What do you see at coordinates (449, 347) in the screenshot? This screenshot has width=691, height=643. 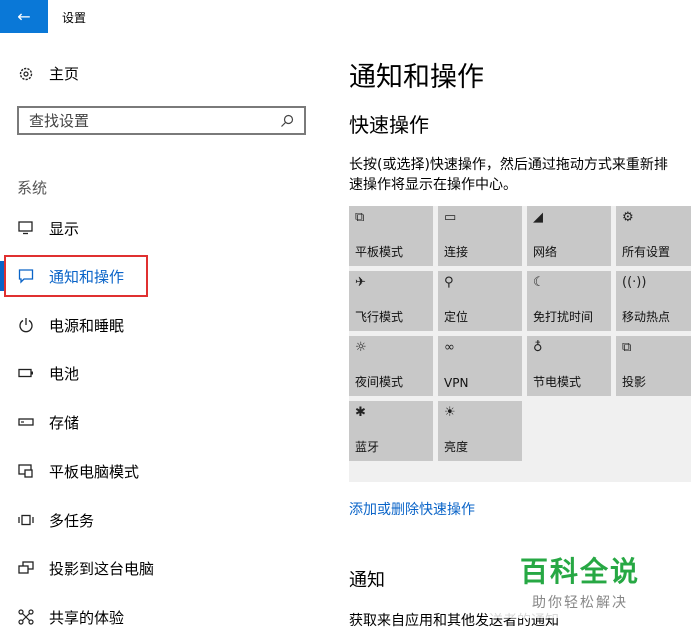 I see `vpn-icon: ∞` at bounding box center [449, 347].